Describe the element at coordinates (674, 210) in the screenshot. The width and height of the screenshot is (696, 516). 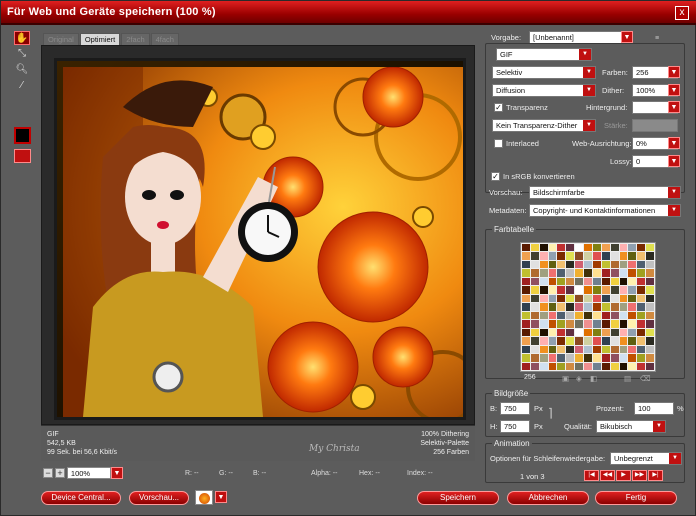
I see `metadata-dropdown-icon: ▼` at that location.